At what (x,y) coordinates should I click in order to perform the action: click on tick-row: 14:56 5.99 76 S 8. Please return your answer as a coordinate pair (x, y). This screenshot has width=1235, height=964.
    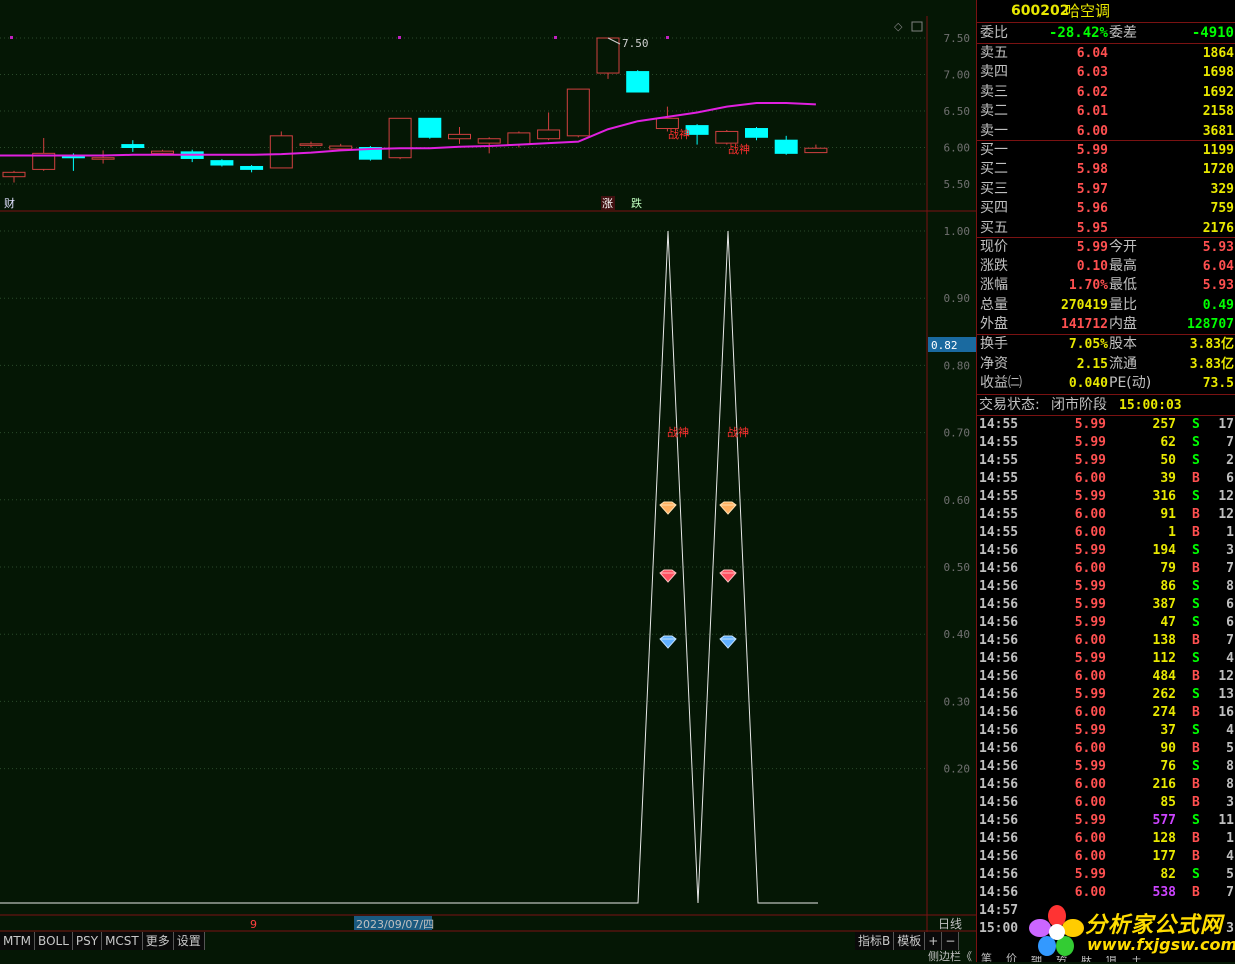
    Looking at the image, I should click on (1106, 767).